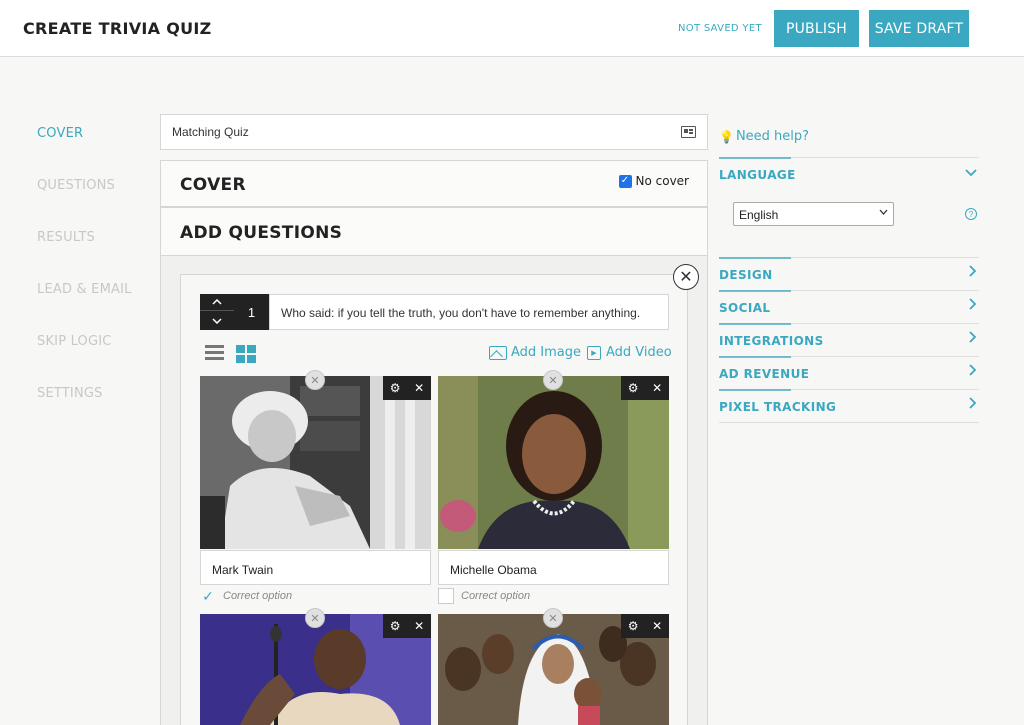  Describe the element at coordinates (553, 669) in the screenshot. I see `answer-image-4: ⚙ ✕` at that location.